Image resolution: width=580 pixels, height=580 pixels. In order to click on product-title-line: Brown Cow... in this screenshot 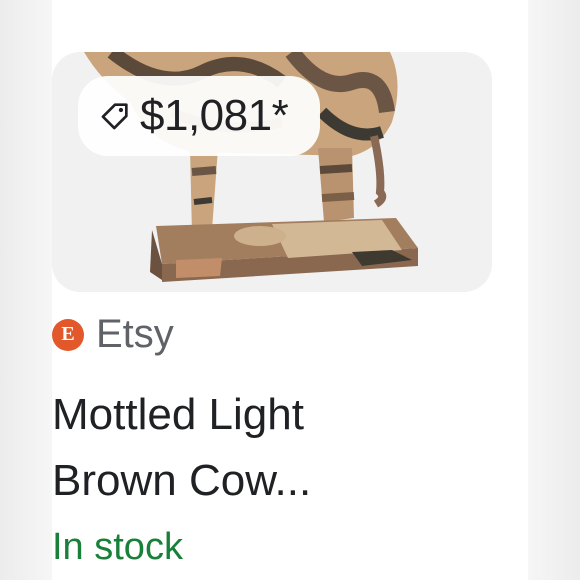, I will do `click(182, 480)`.